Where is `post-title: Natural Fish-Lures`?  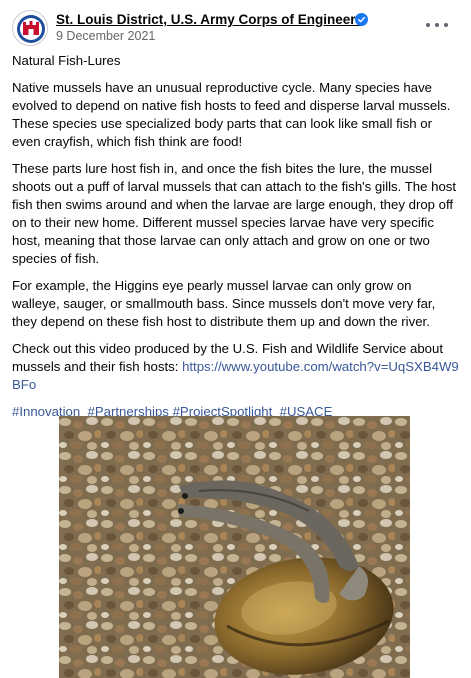
post-title: Natural Fish-Lures is located at coordinates (66, 60).